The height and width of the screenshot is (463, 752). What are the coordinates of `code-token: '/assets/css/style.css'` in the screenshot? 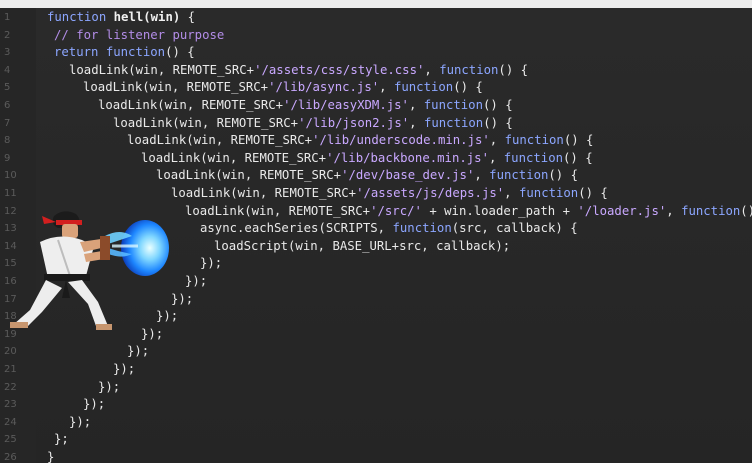 It's located at (339, 69).